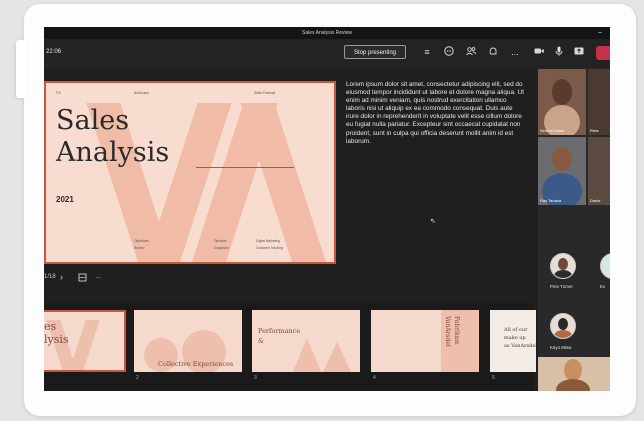 Image resolution: width=644 pixels, height=421 pixels. Describe the element at coordinates (599, 102) in the screenshot. I see `participant-video-tile: Reta` at that location.